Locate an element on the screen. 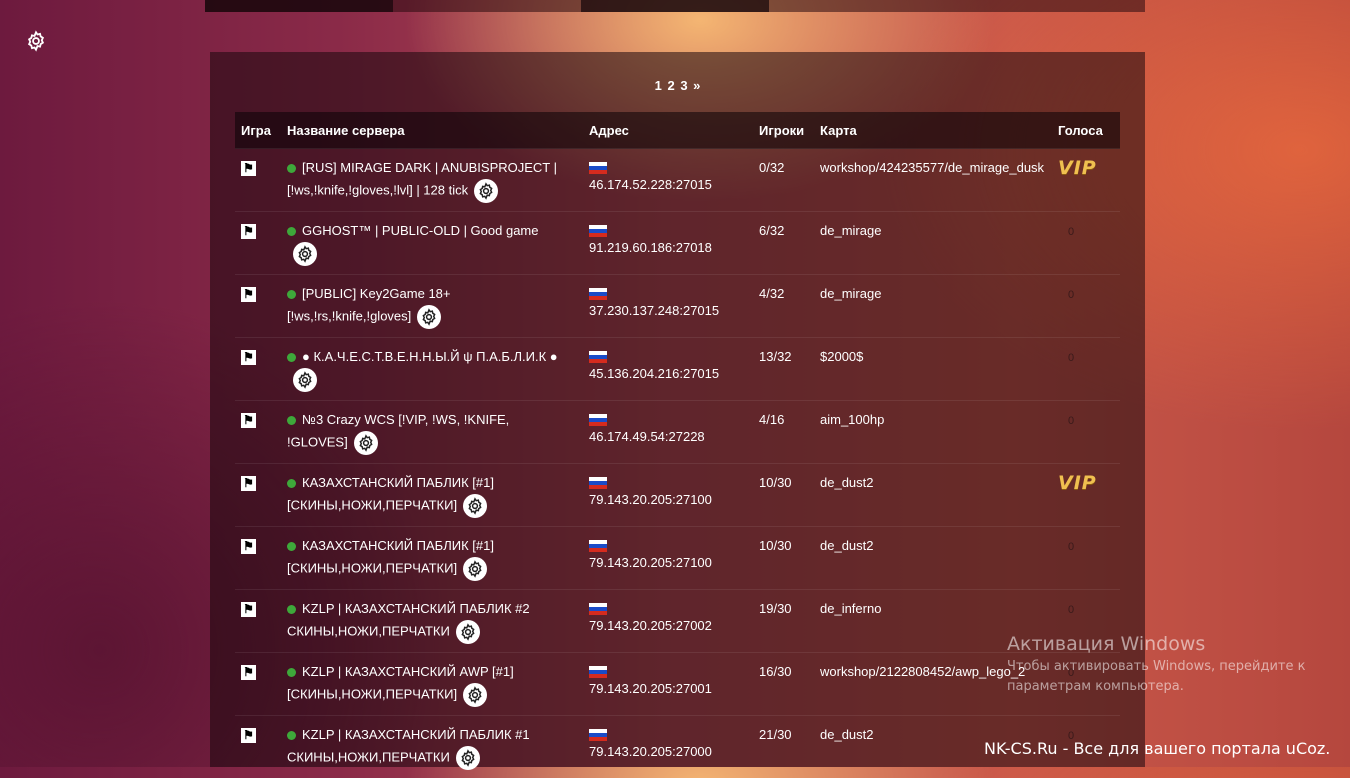 Image resolution: width=1350 pixels, height=778 pixels. header-players: Игроки is located at coordinates (783, 130).